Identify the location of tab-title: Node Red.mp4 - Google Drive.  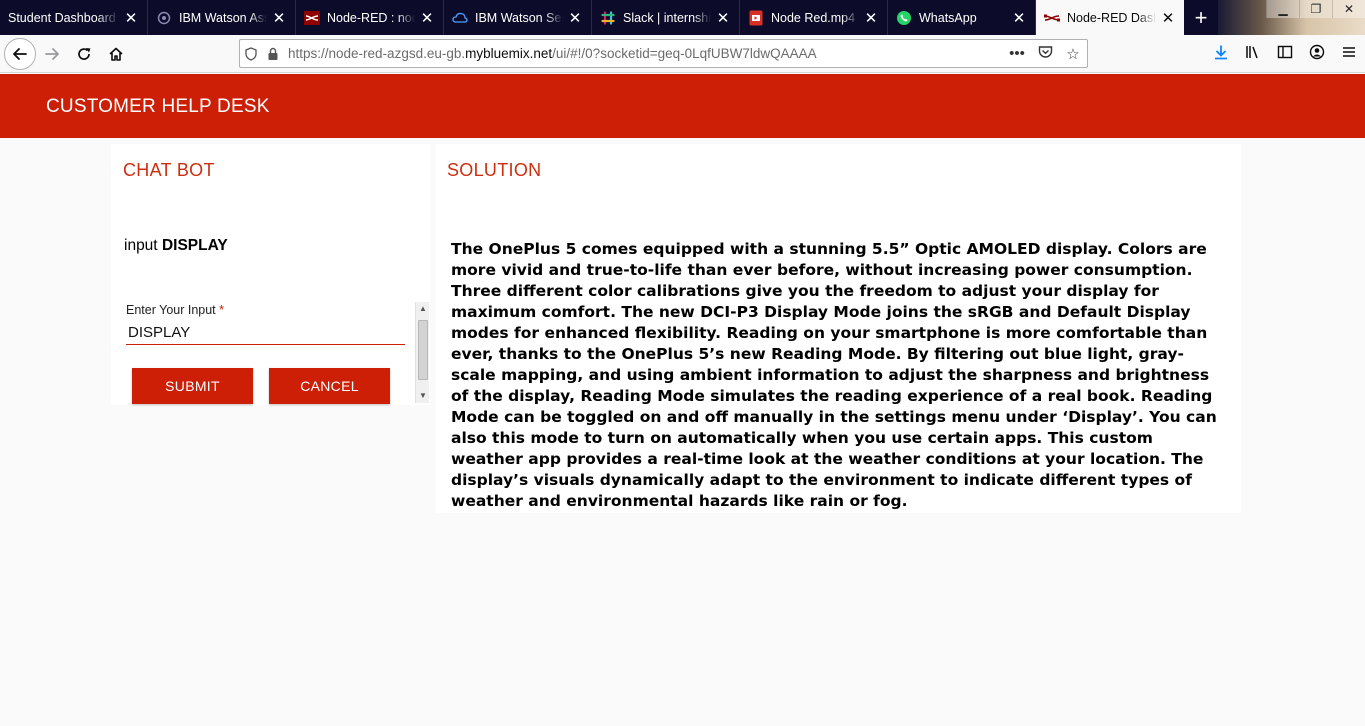
(815, 17).